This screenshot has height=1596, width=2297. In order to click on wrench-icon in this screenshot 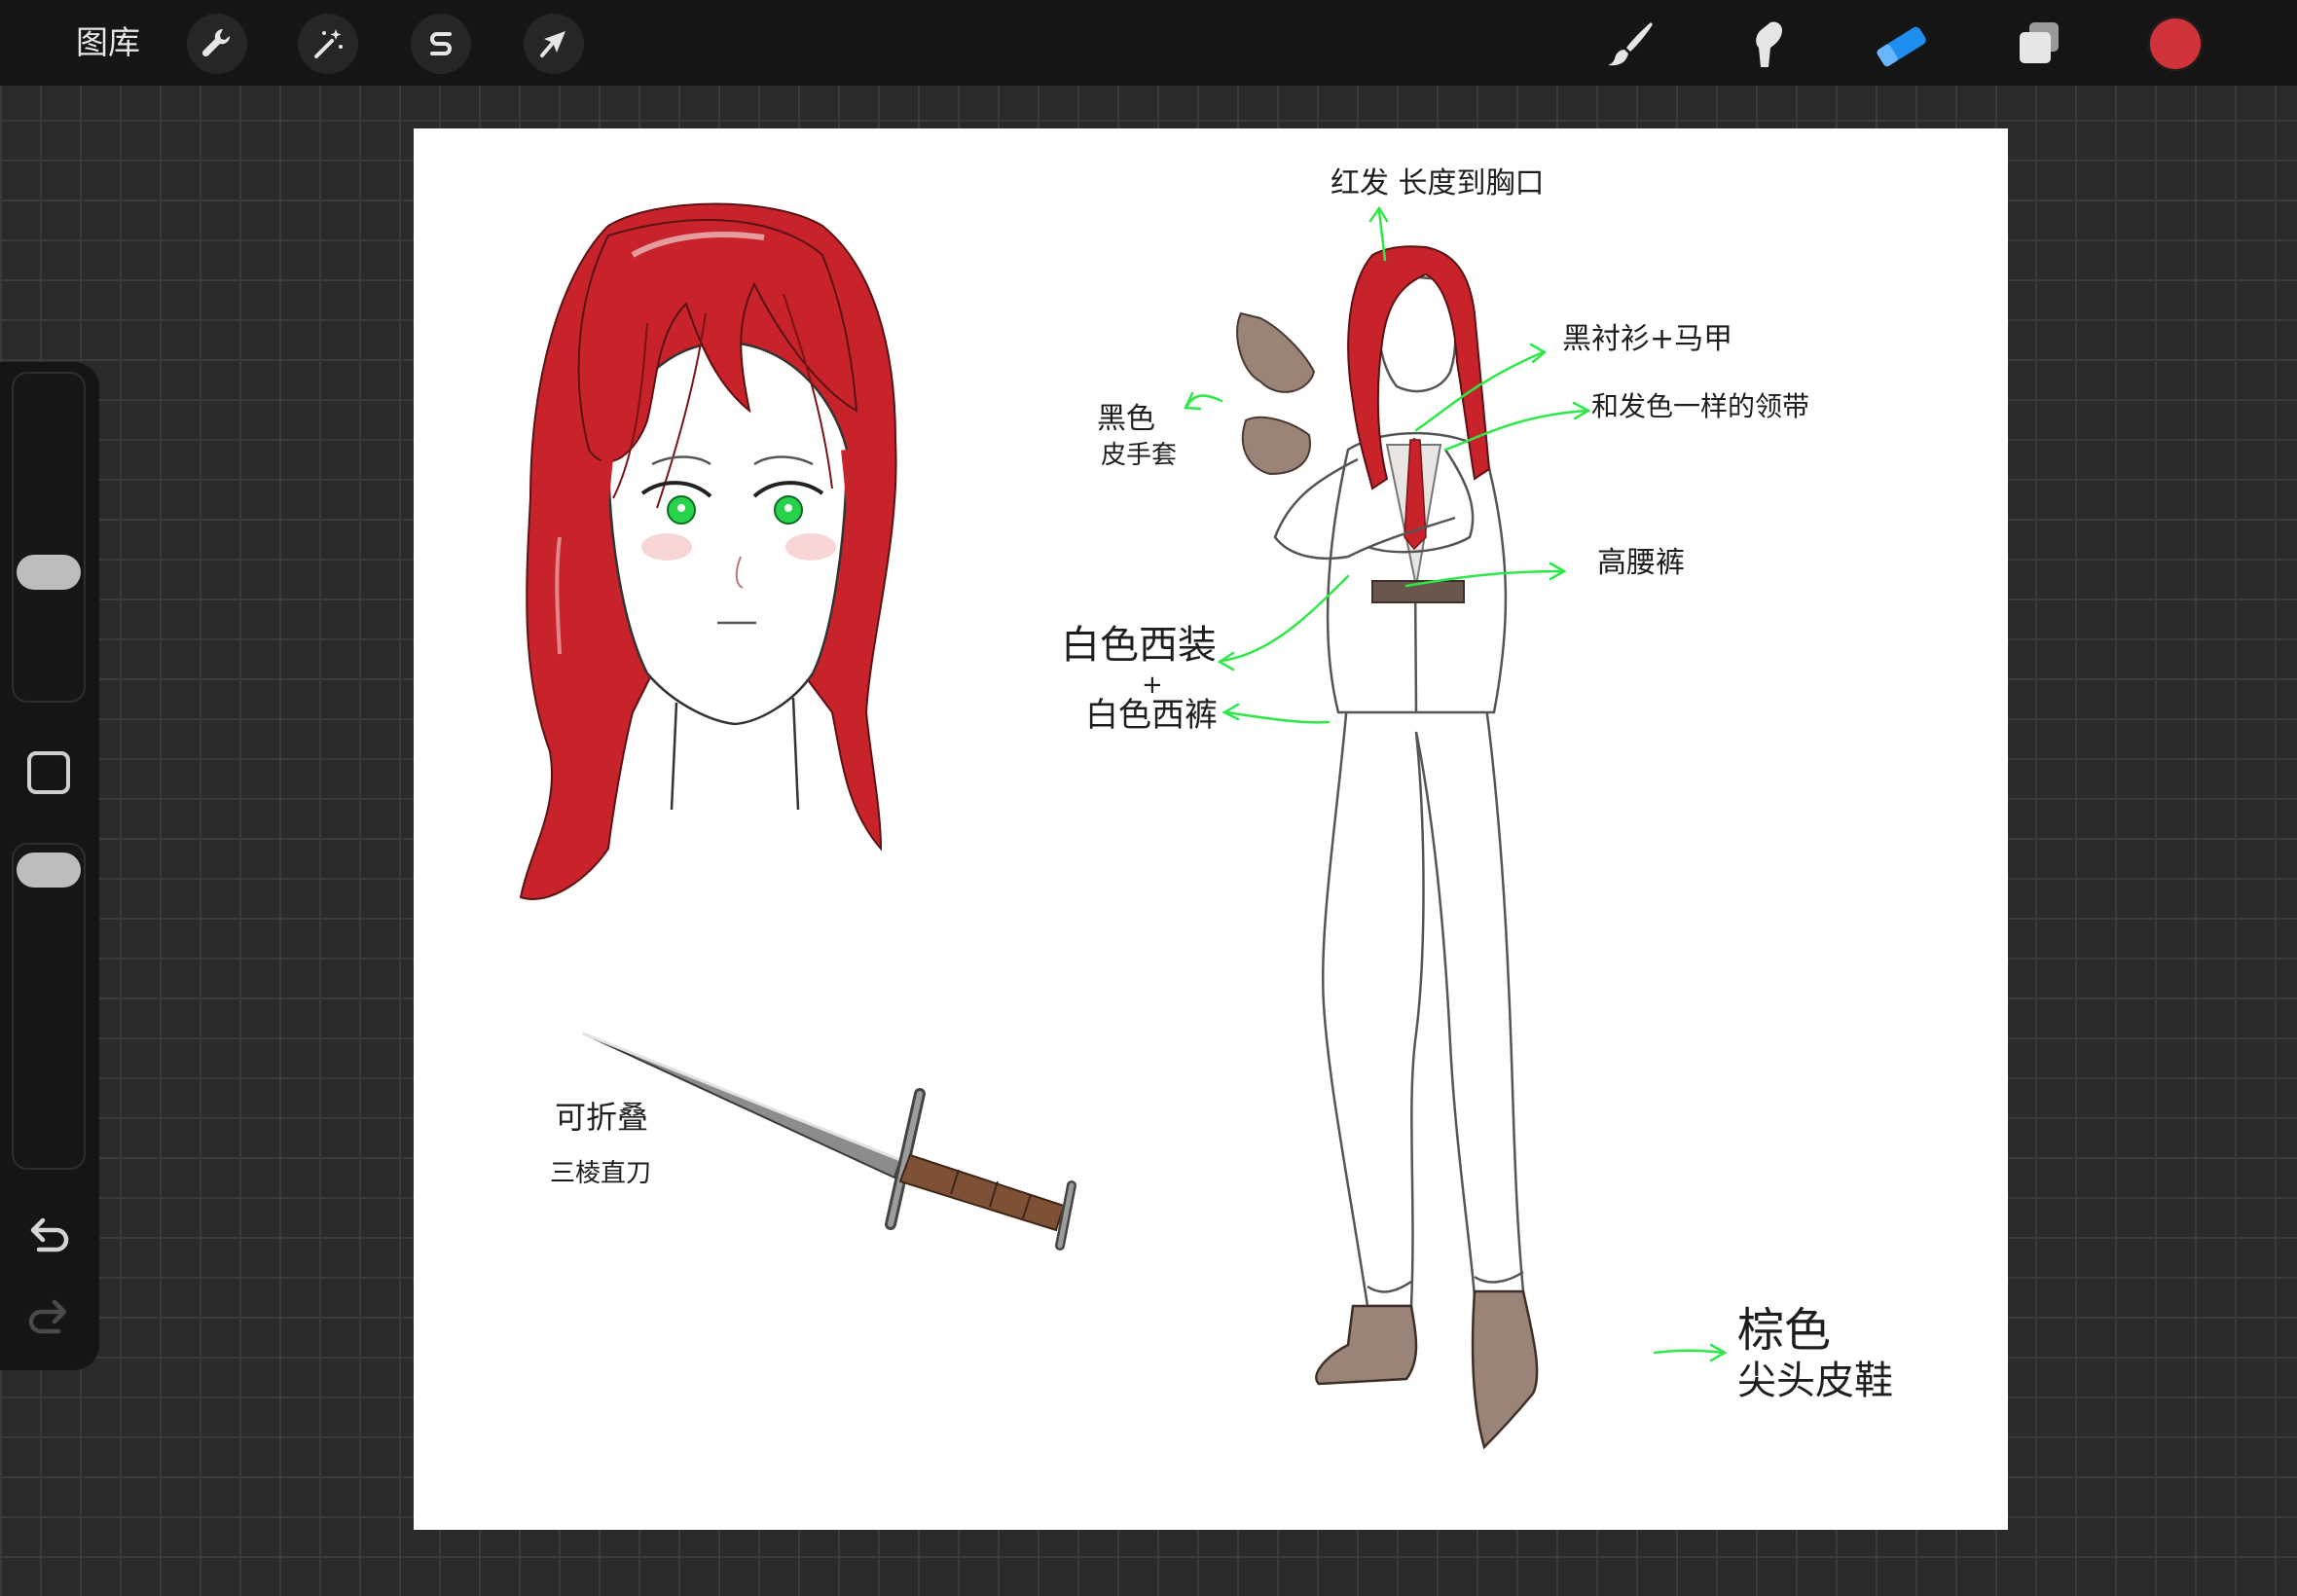, I will do `click(217, 43)`.